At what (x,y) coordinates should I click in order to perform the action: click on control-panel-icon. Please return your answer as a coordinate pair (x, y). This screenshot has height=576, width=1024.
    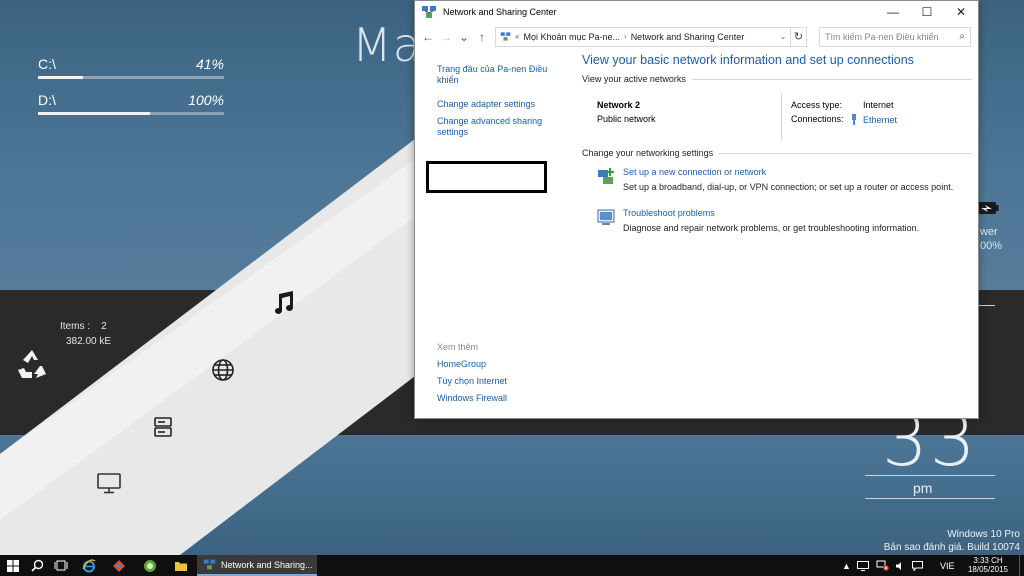
    Looking at the image, I should click on (505, 36).